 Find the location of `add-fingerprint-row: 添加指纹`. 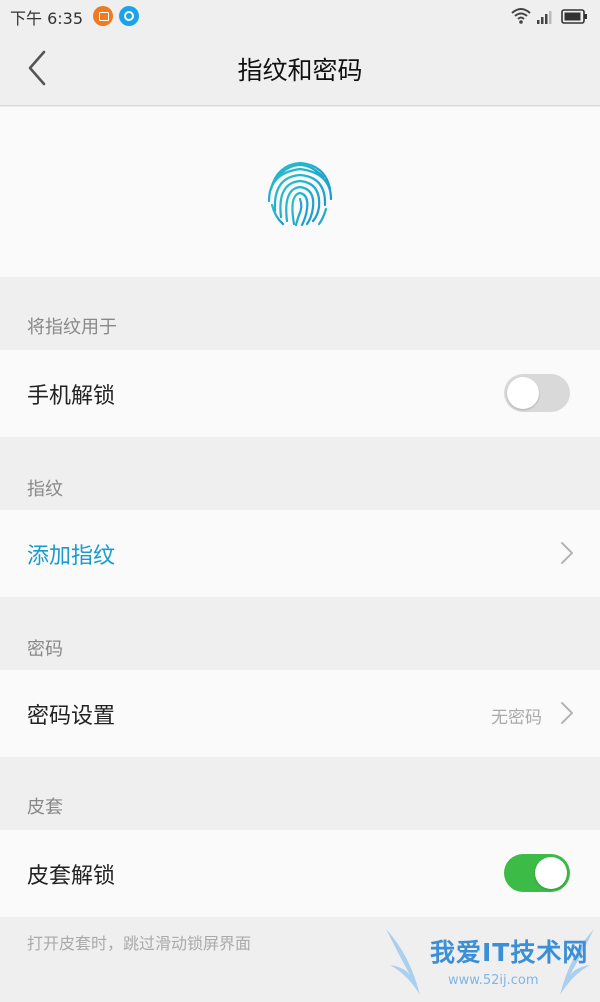

add-fingerprint-row: 添加指纹 is located at coordinates (300, 553).